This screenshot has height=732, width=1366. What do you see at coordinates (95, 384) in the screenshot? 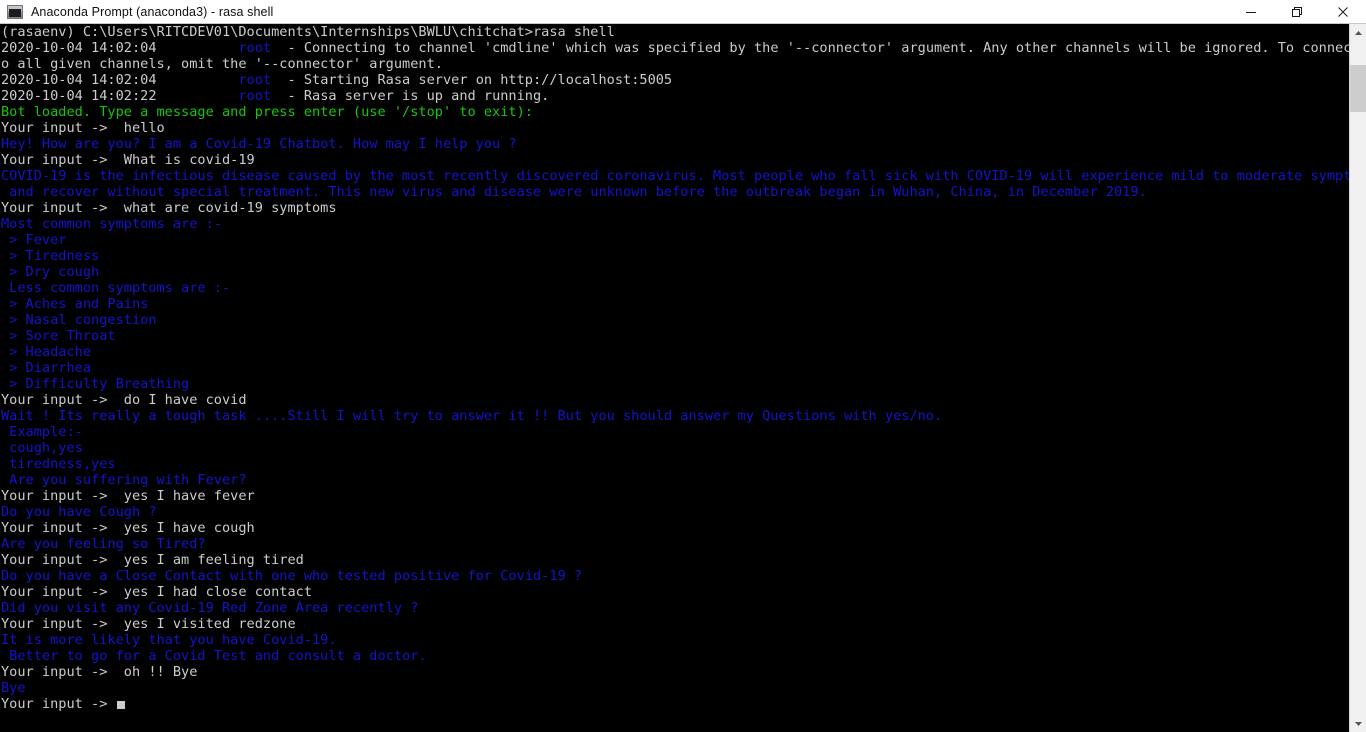
I see `text-segment: > Difficulty Breathing` at bounding box center [95, 384].